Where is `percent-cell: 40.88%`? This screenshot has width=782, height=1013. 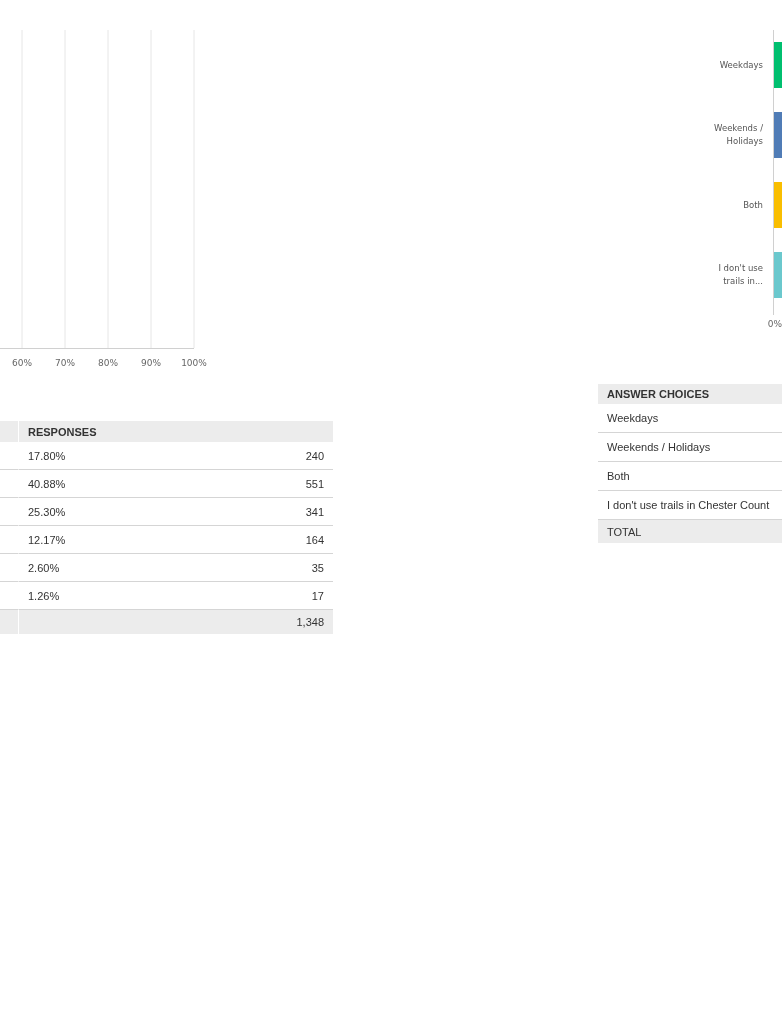
percent-cell: 40.88% is located at coordinates (47, 483).